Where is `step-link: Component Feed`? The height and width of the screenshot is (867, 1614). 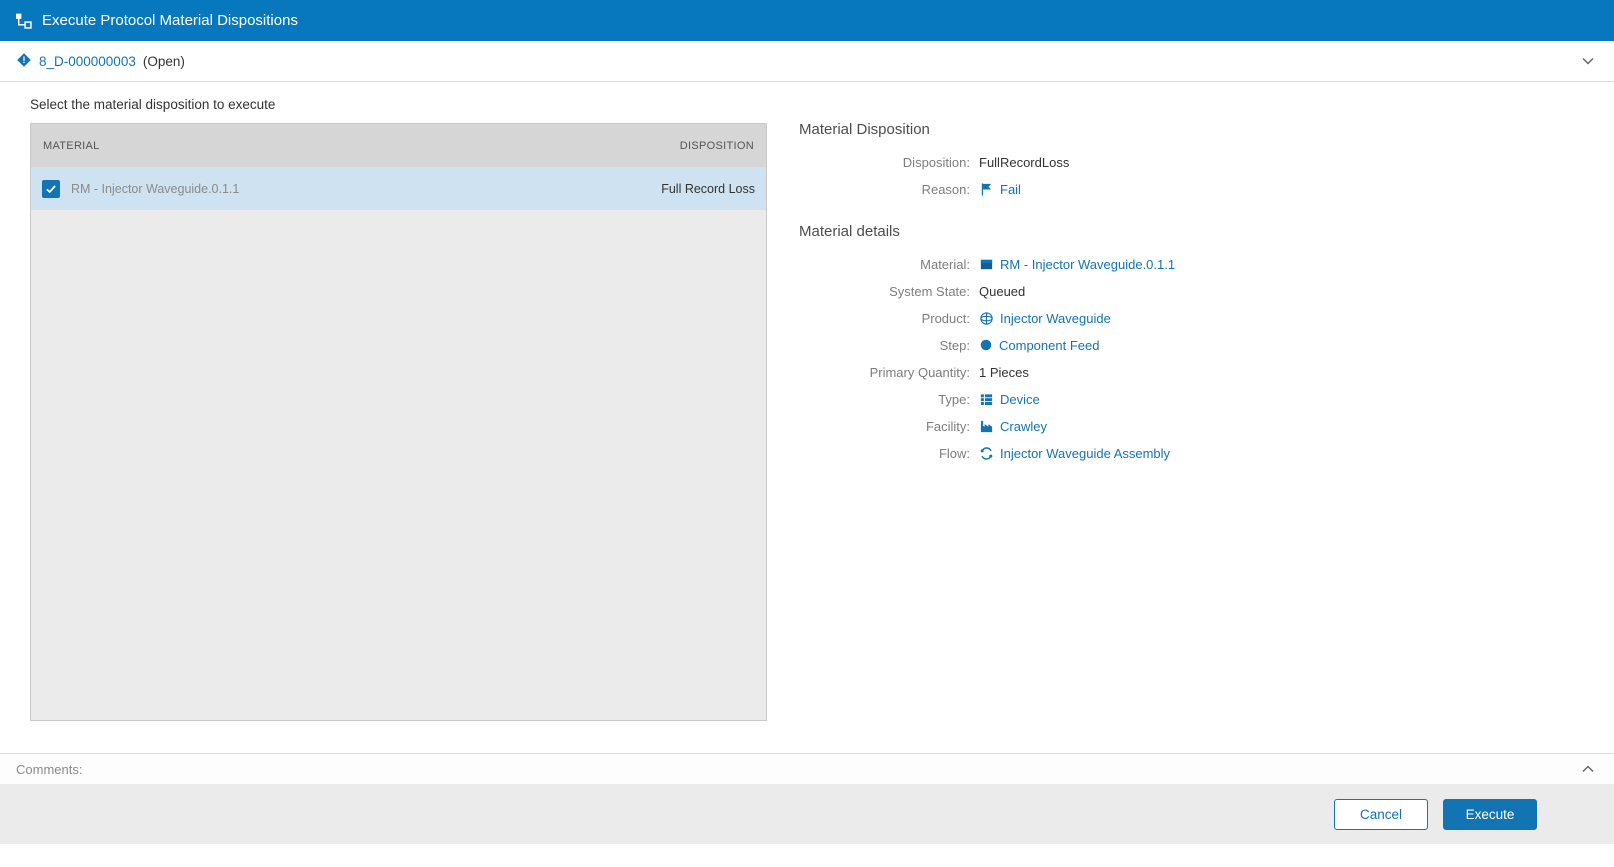 step-link: Component Feed is located at coordinates (1049, 345).